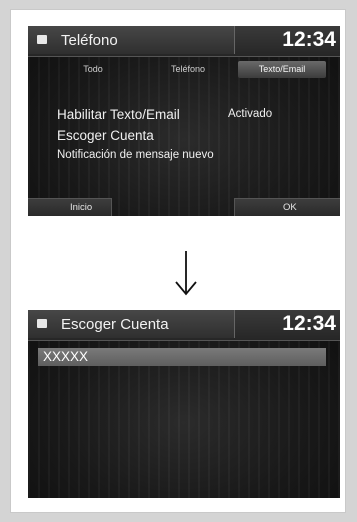  I want to click on screen-title: Teléfono, so click(89, 40).